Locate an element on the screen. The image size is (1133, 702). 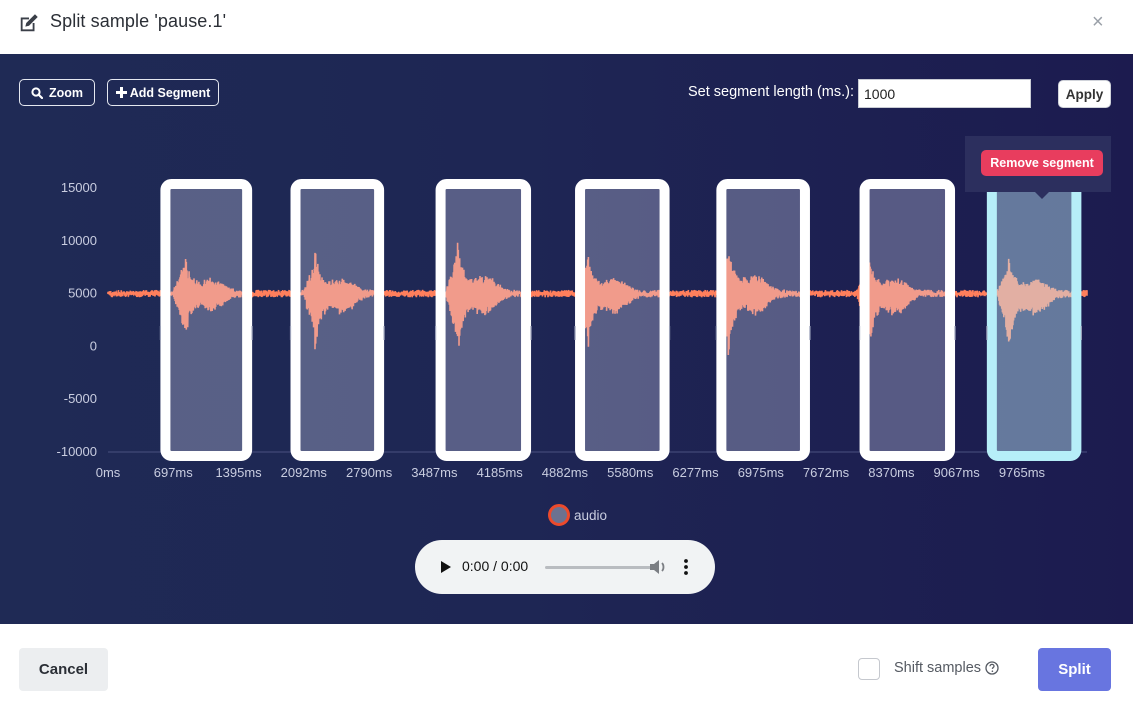
x-tick-label: 8370ms is located at coordinates (891, 472).